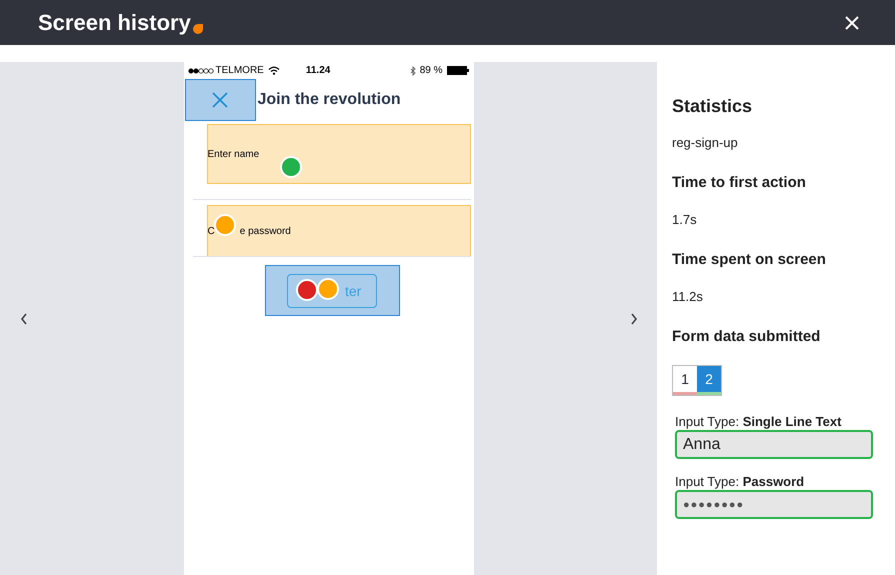 The height and width of the screenshot is (575, 895). Describe the element at coordinates (774, 504) in the screenshot. I see `submitted-value-field: ●●●●●●●●` at that location.